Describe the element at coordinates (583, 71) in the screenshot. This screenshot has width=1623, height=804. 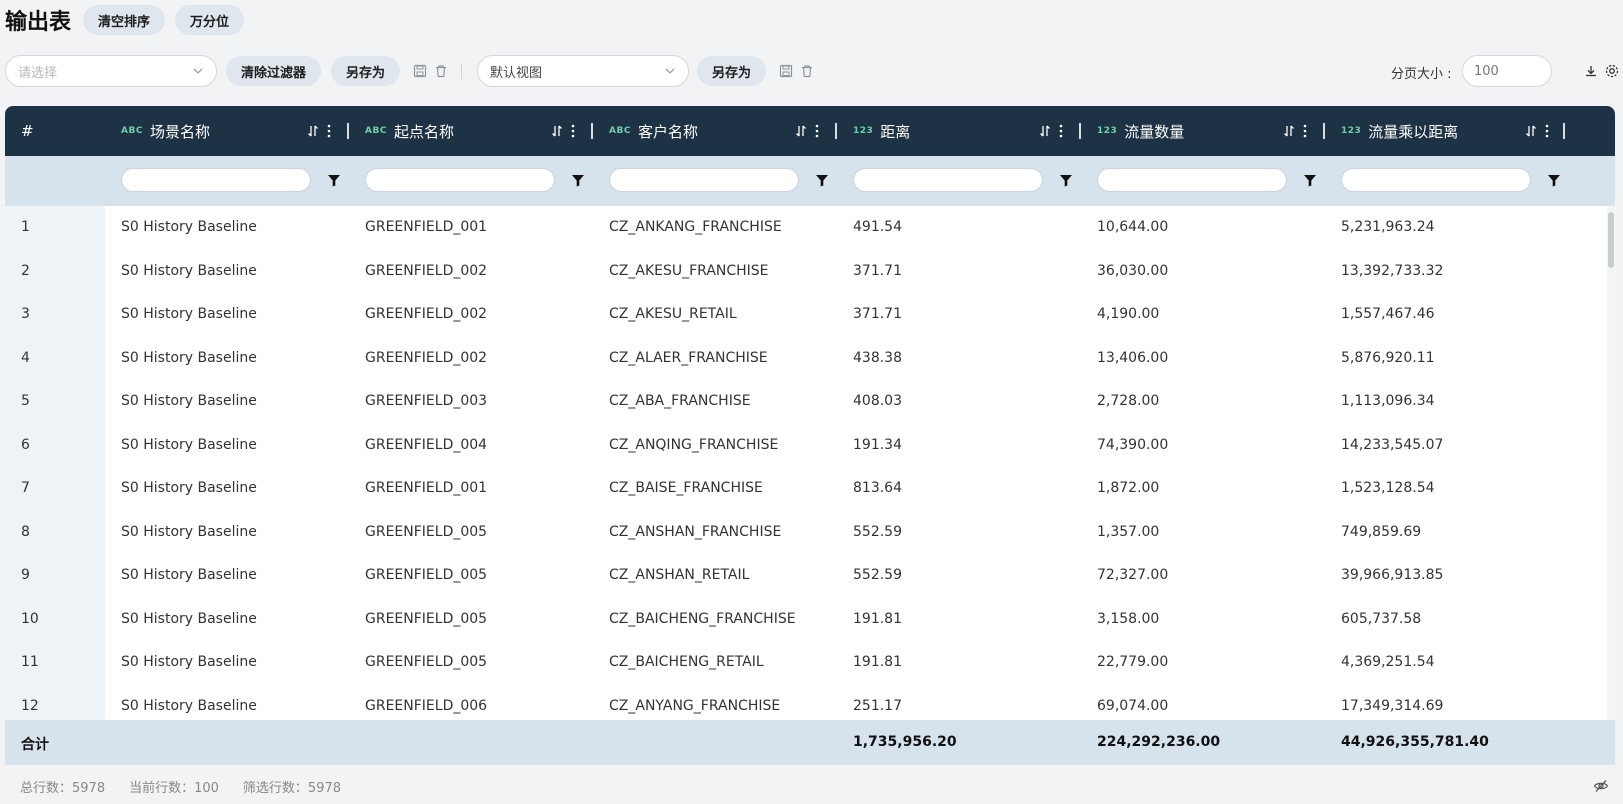
I see `view-select: 默认视图` at that location.